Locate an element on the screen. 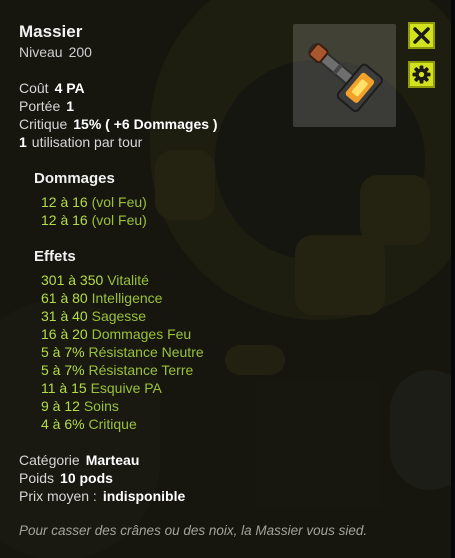  effect-range: 11 à 15 is located at coordinates (64, 388).